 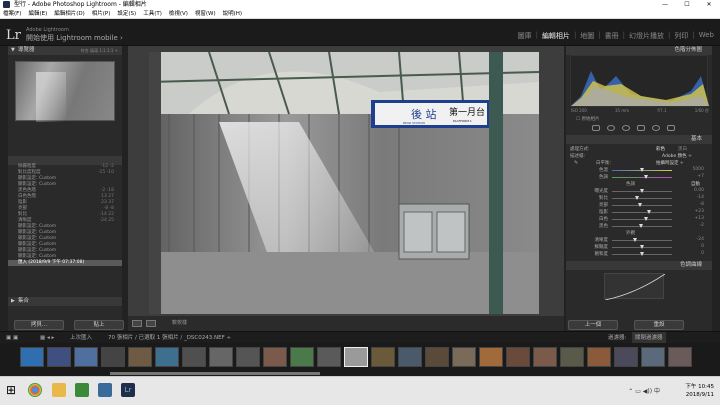 I want to click on menu-window: 視窗(W), so click(x=205, y=13).